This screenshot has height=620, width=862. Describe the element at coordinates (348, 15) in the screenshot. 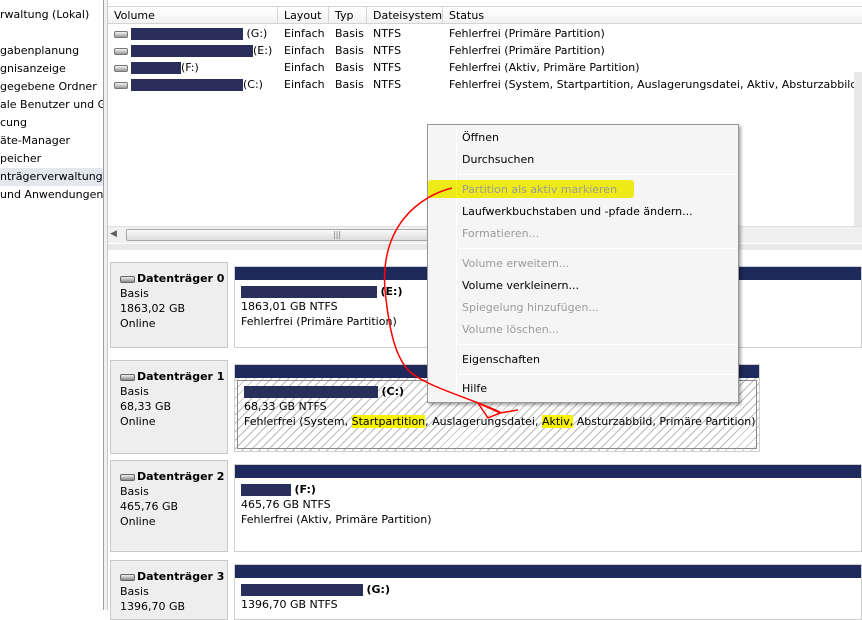

I see `column-typ: Typ` at that location.